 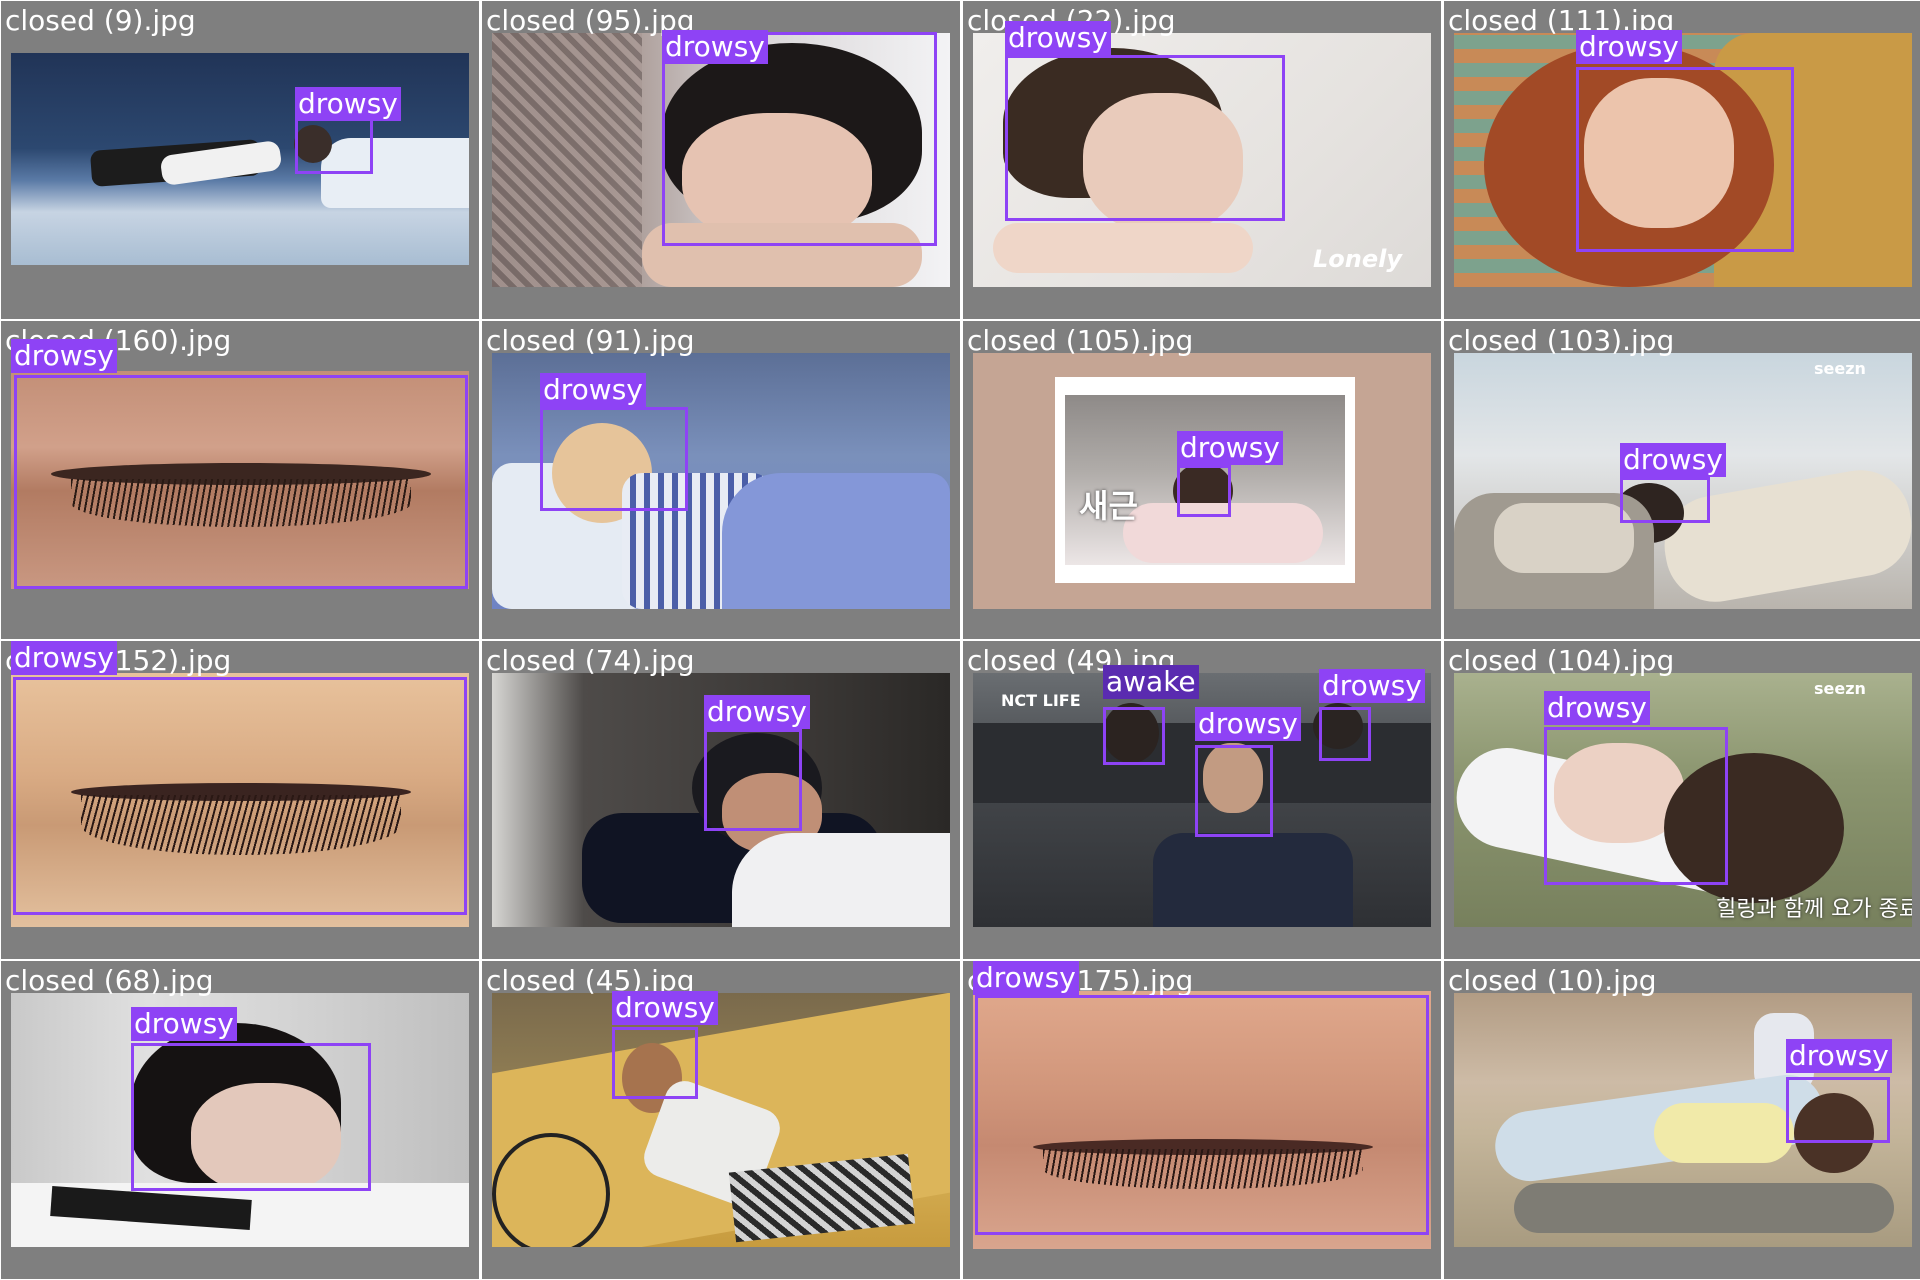 I want to click on filename-label: closed (160).jpg, so click(x=118, y=340).